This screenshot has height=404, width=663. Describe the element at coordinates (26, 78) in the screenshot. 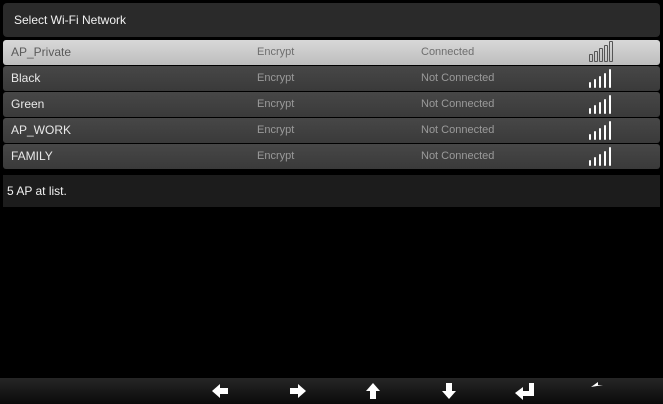

I see `network-ssid: Black` at that location.